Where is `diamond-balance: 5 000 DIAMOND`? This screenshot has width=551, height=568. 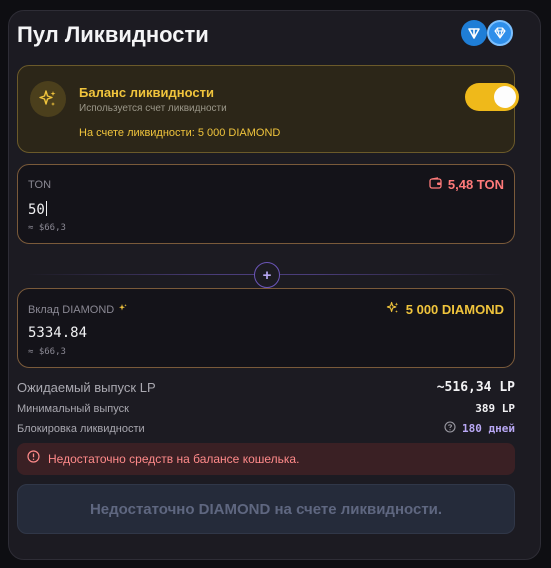 diamond-balance: 5 000 DIAMOND is located at coordinates (445, 309).